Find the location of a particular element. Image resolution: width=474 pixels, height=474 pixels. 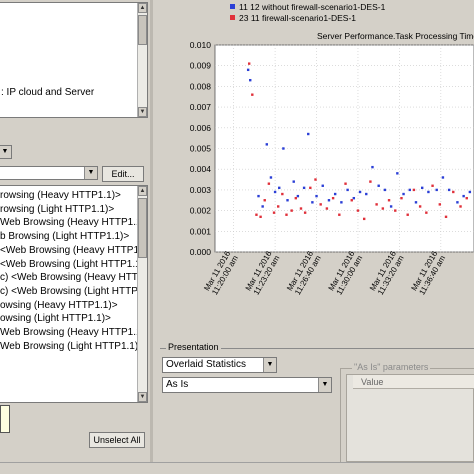

asis-value: As Is is located at coordinates (177, 384).